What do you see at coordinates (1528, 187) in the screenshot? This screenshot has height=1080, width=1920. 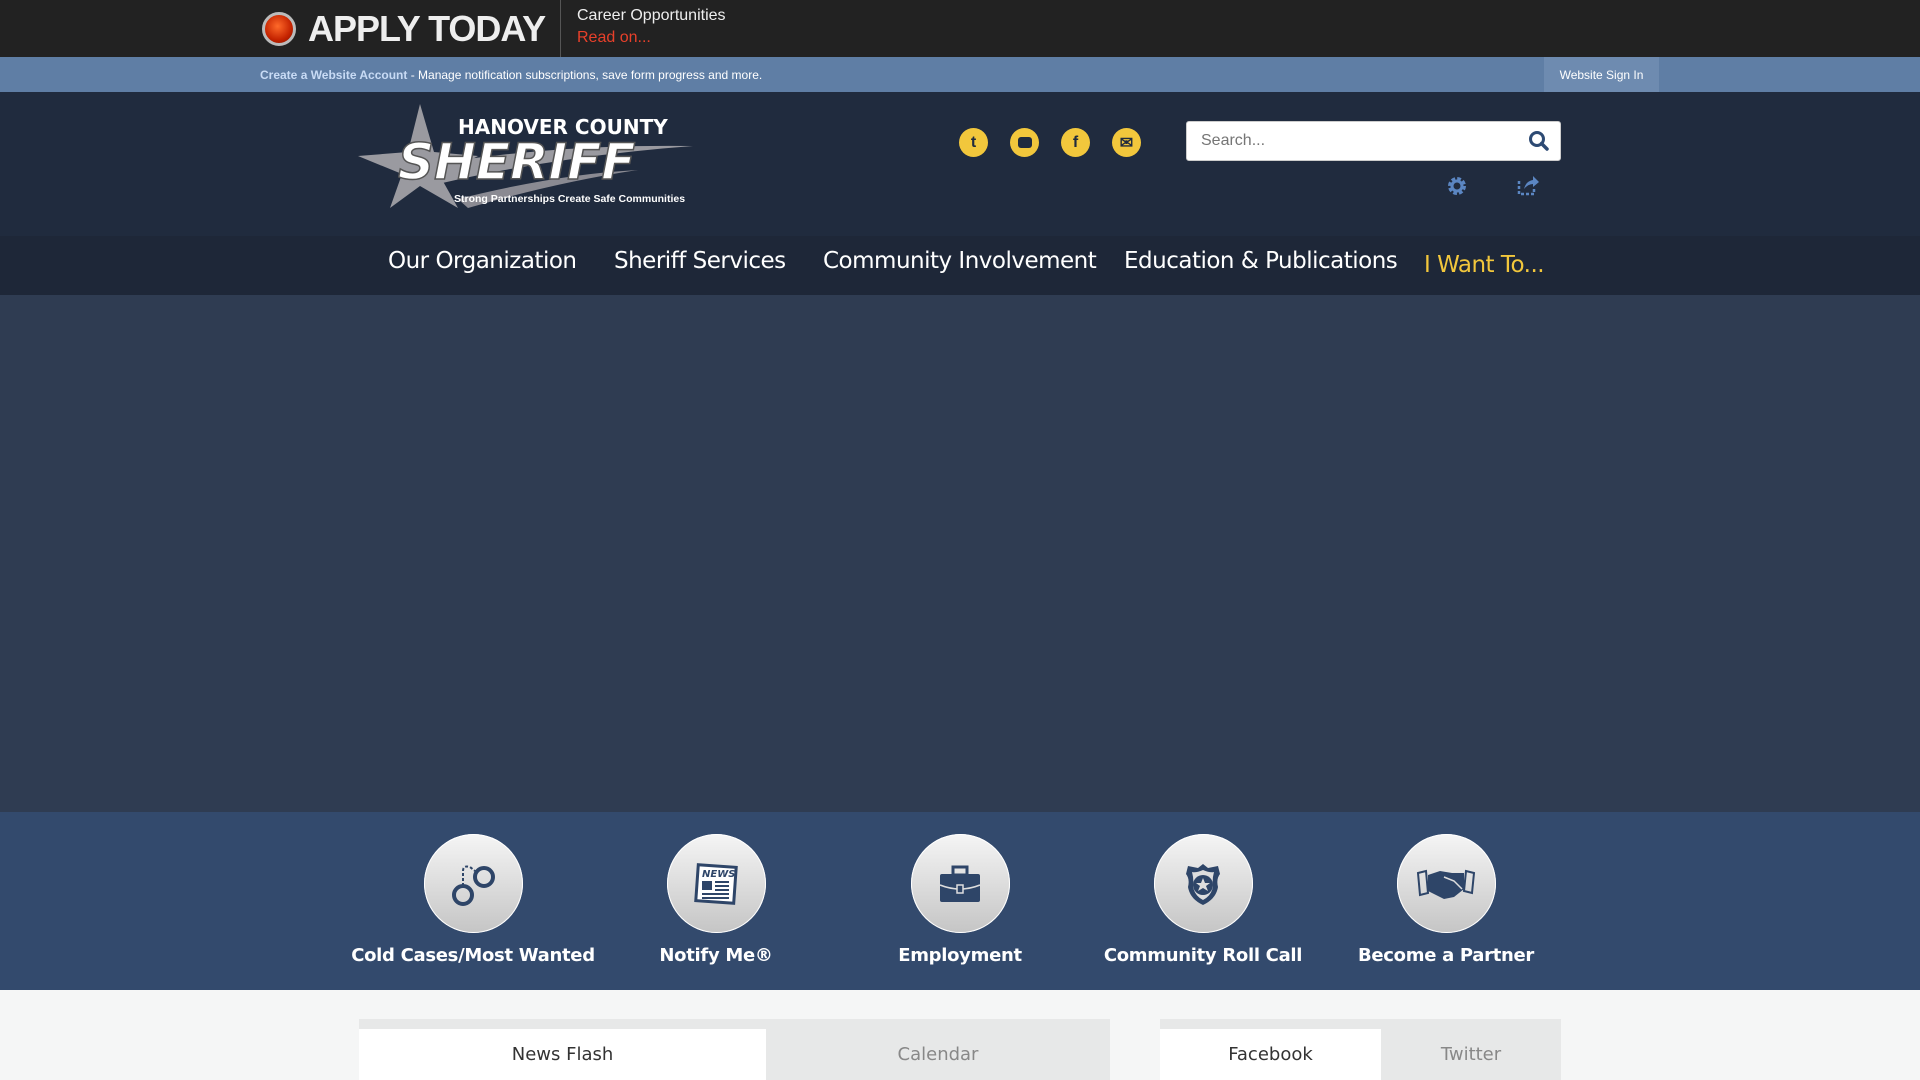 I see `share-icon` at bounding box center [1528, 187].